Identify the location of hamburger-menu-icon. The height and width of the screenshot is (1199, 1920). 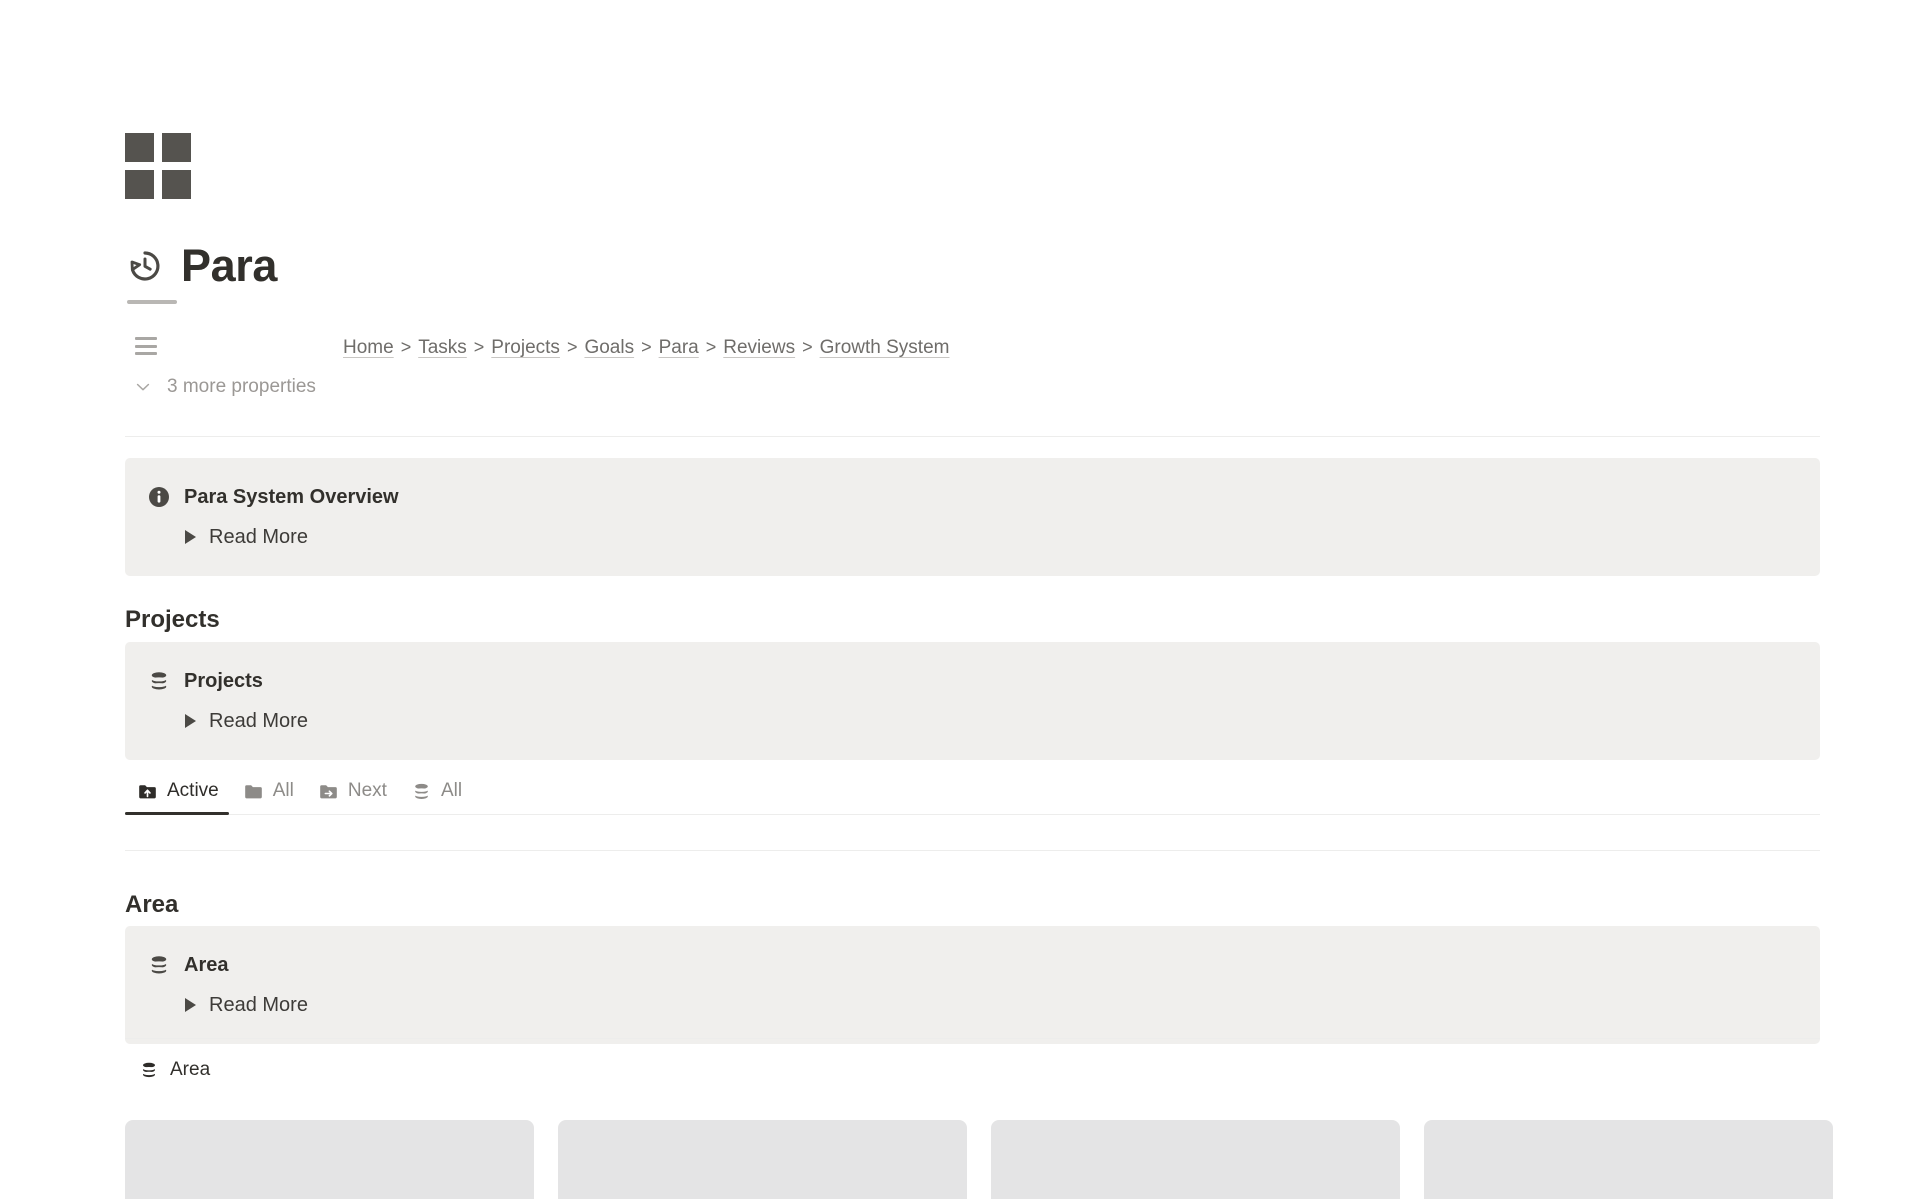
(146, 346).